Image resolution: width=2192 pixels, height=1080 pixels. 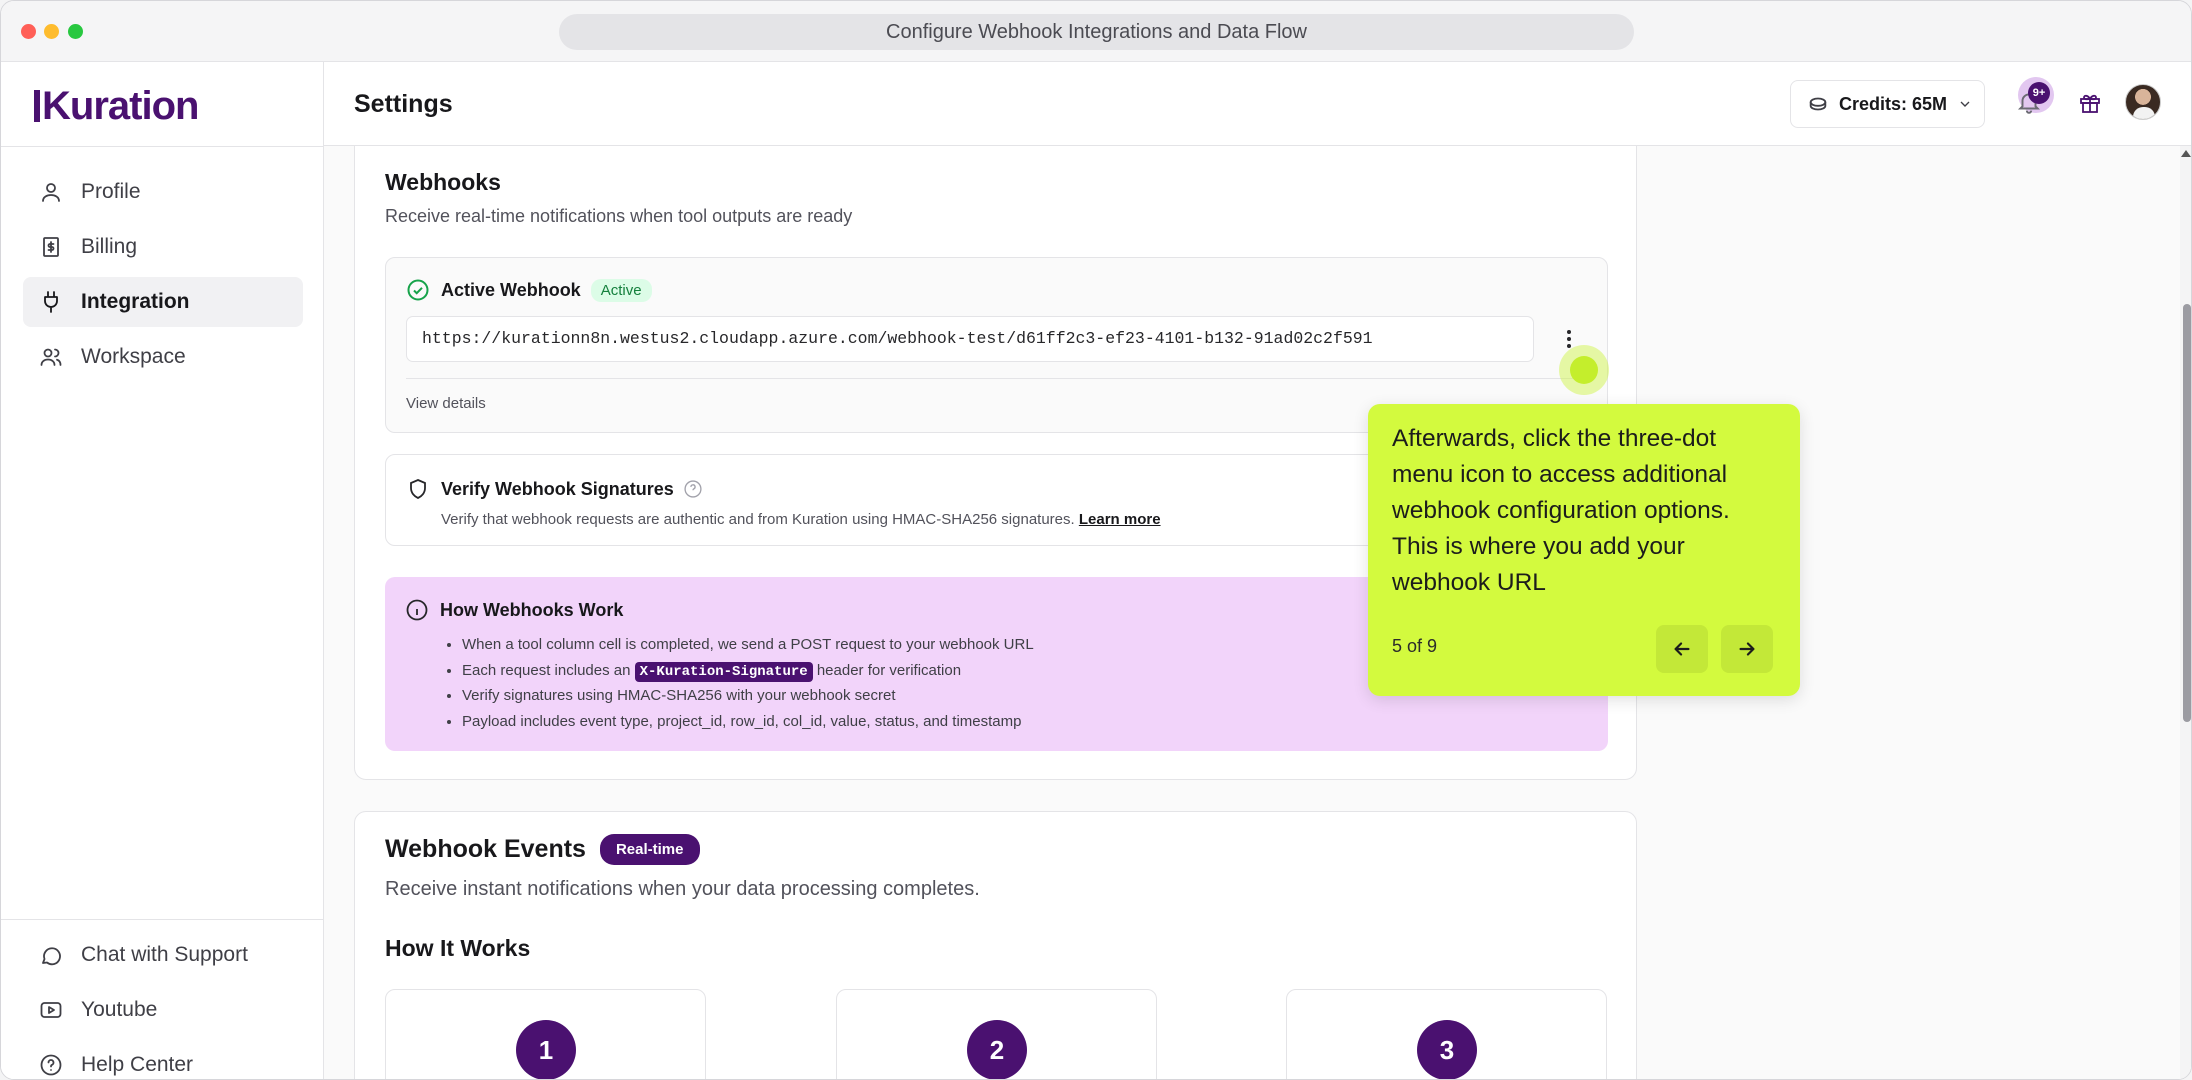 I want to click on signature-header-code: X-Kuration-Signature, so click(x=723, y=671).